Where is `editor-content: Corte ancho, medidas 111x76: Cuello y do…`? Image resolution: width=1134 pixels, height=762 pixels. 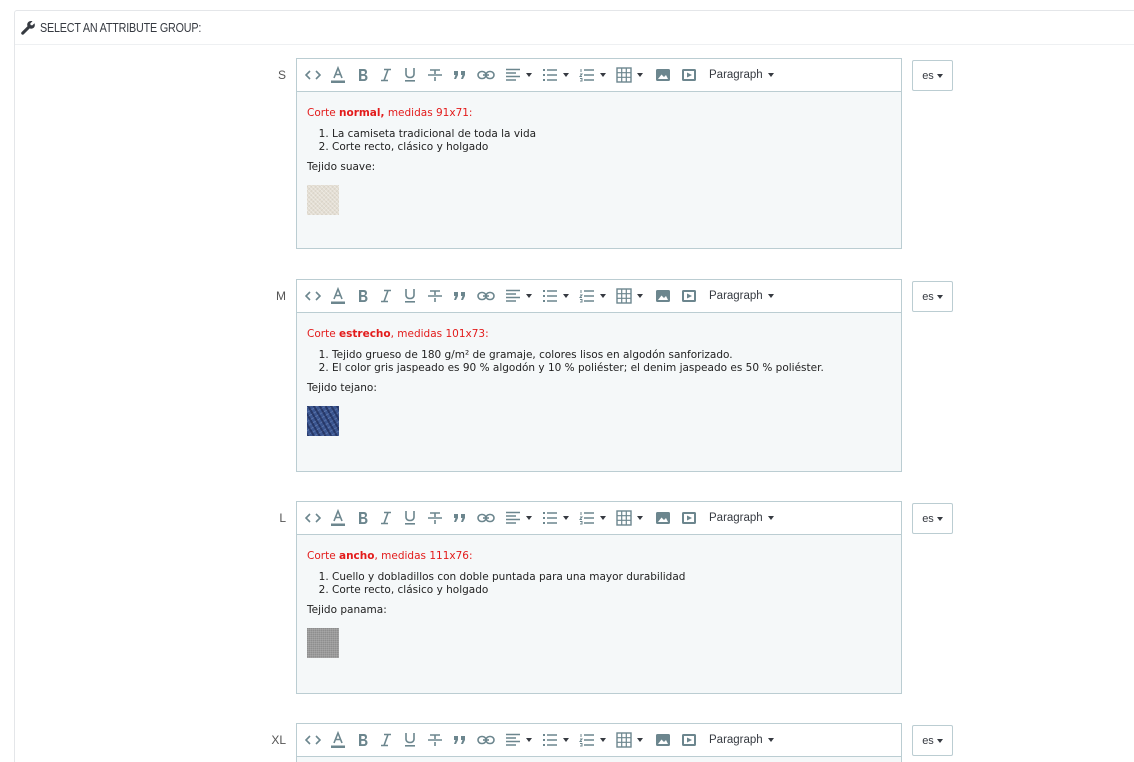 editor-content: Corte ancho, medidas 111x76: Cuello y do… is located at coordinates (599, 601).